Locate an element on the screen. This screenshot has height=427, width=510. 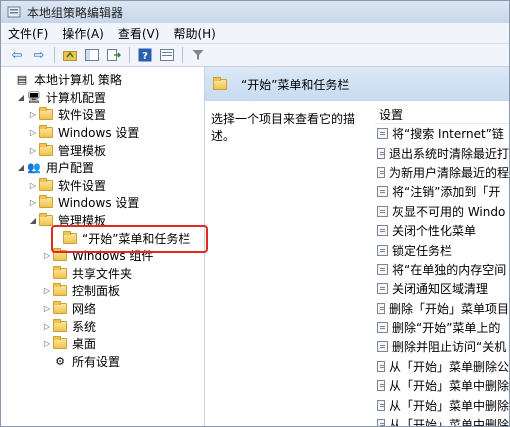
menu-file: 文件(F) is located at coordinates (28, 33).